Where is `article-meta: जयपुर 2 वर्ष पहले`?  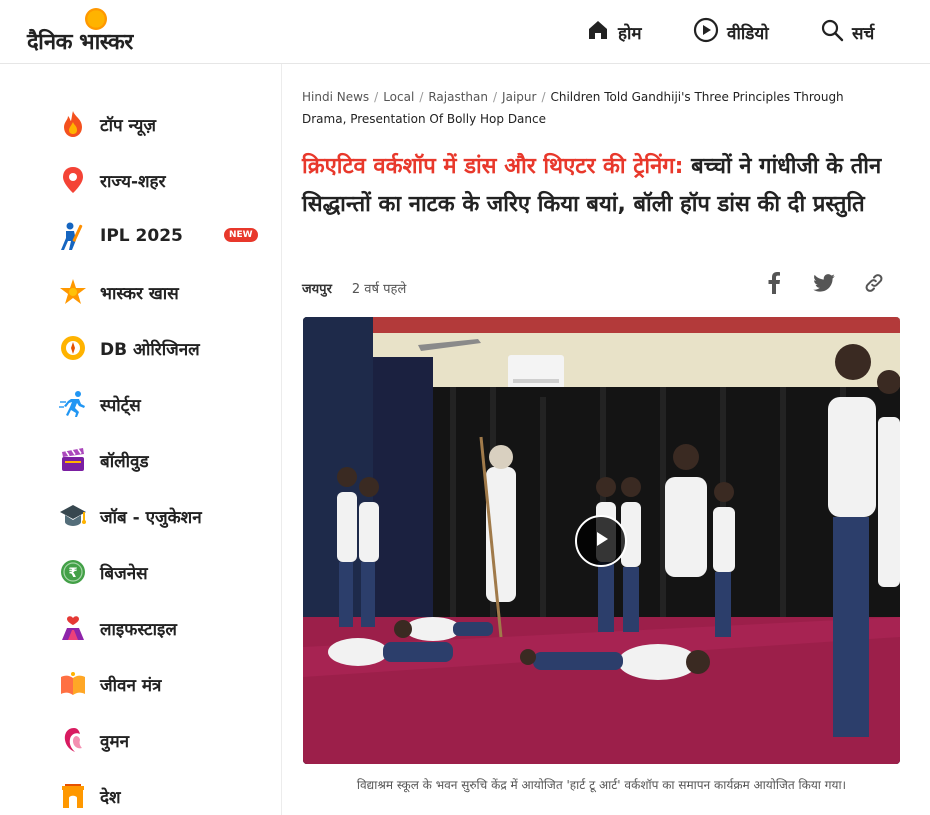
article-meta: जयपुर 2 वर्ष पहले is located at coordinates (354, 288).